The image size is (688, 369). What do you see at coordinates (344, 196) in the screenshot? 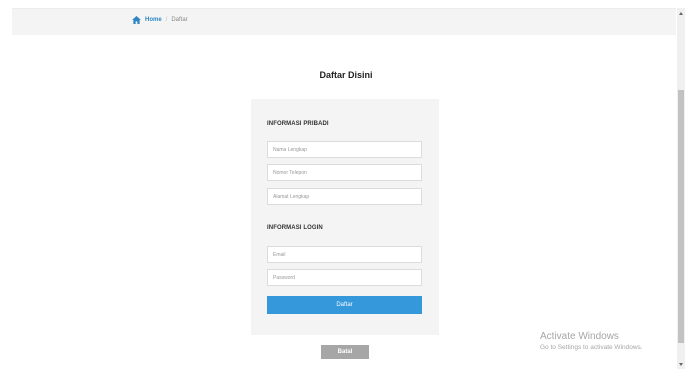
I see `address-field` at bounding box center [344, 196].